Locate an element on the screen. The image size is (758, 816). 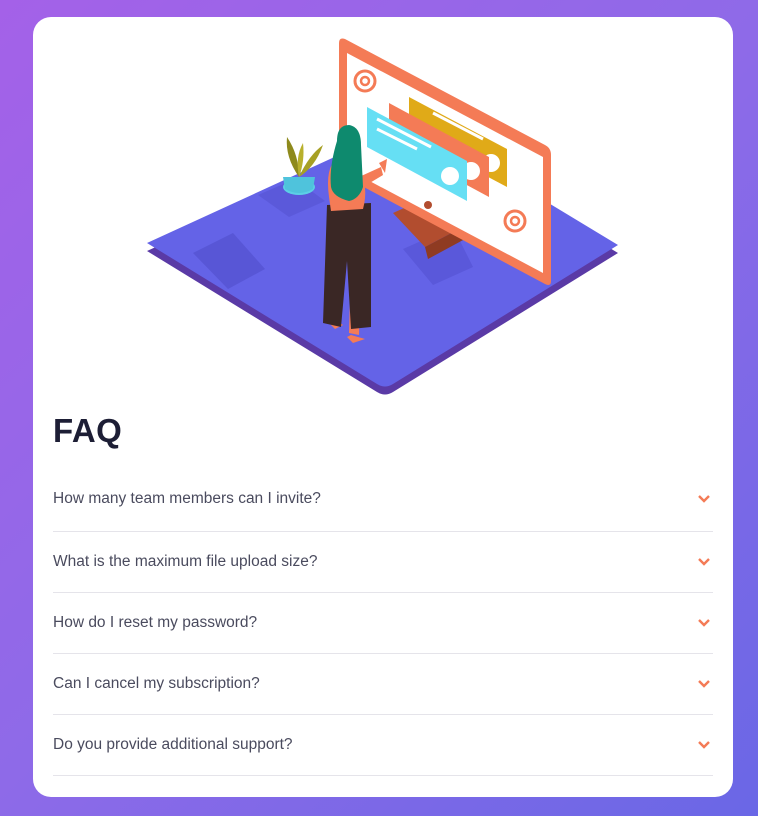
faq-title: FAQ is located at coordinates (88, 430).